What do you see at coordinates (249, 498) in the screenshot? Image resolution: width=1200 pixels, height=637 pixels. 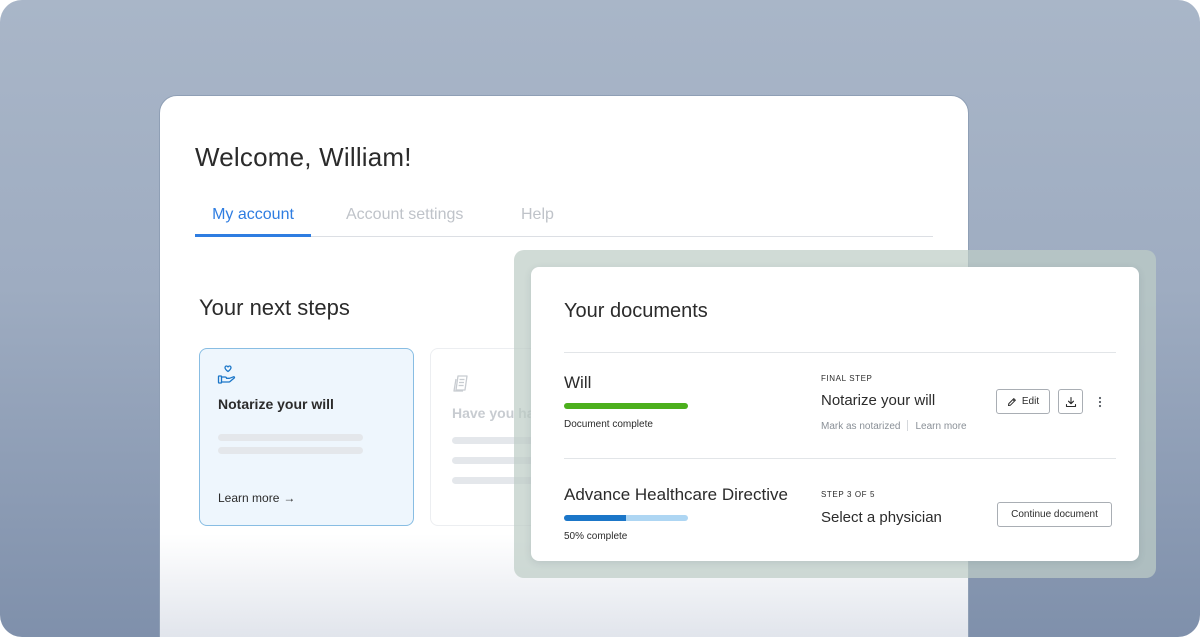 I see `learn-more-label: Learn more` at bounding box center [249, 498].